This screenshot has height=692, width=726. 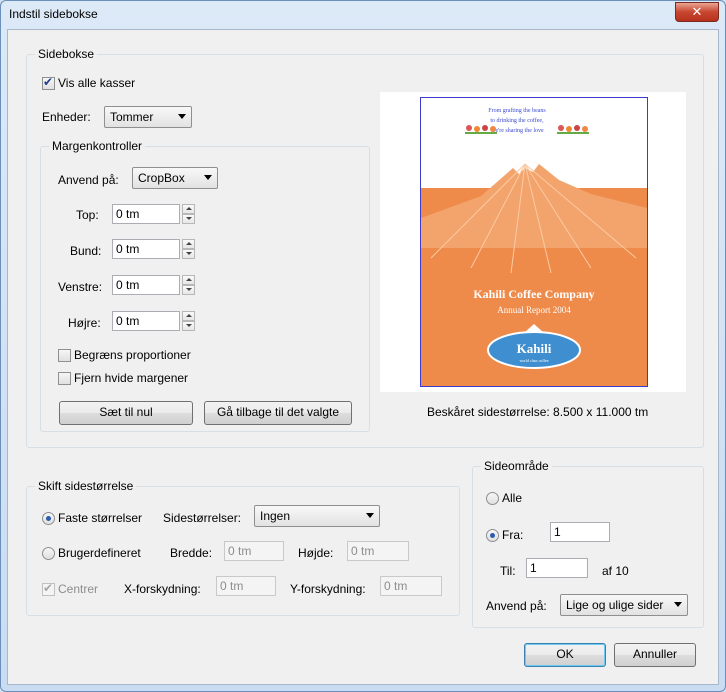 I want to click on xoffset-input: 0 tm, so click(x=246, y=586).